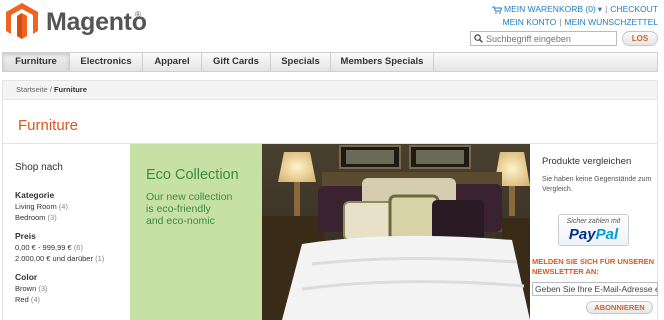 The image size is (664, 320). I want to click on subscribe-button: ABONNIEREN, so click(619, 307).